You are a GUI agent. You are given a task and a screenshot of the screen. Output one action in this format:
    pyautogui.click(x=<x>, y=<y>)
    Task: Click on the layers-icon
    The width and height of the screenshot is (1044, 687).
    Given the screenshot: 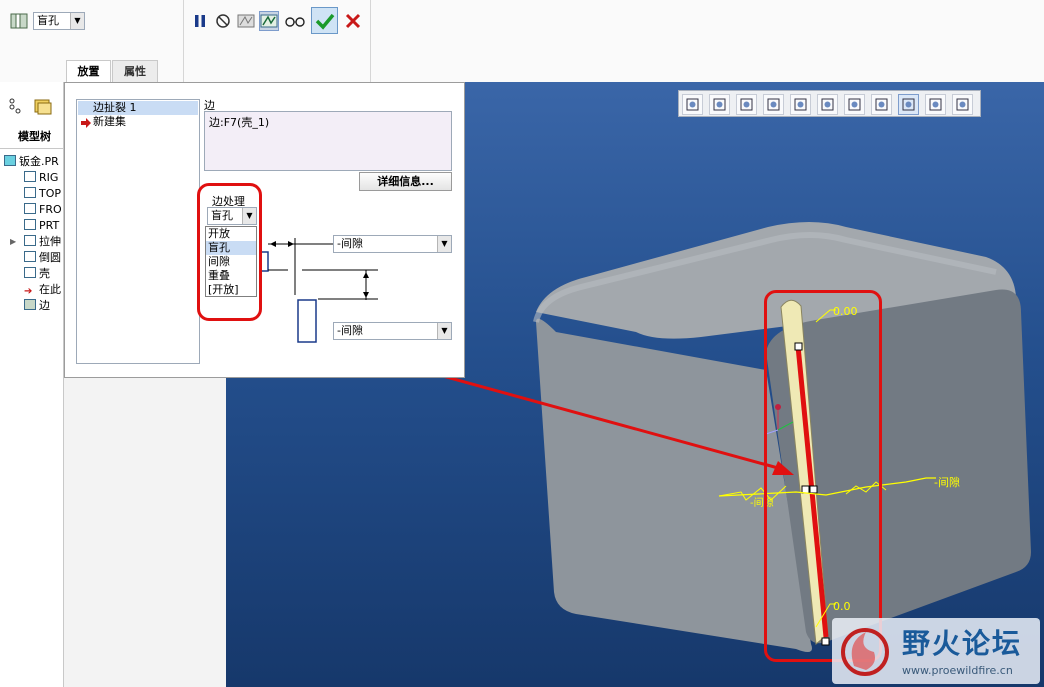 What is the action you would take?
    pyautogui.click(x=854, y=104)
    